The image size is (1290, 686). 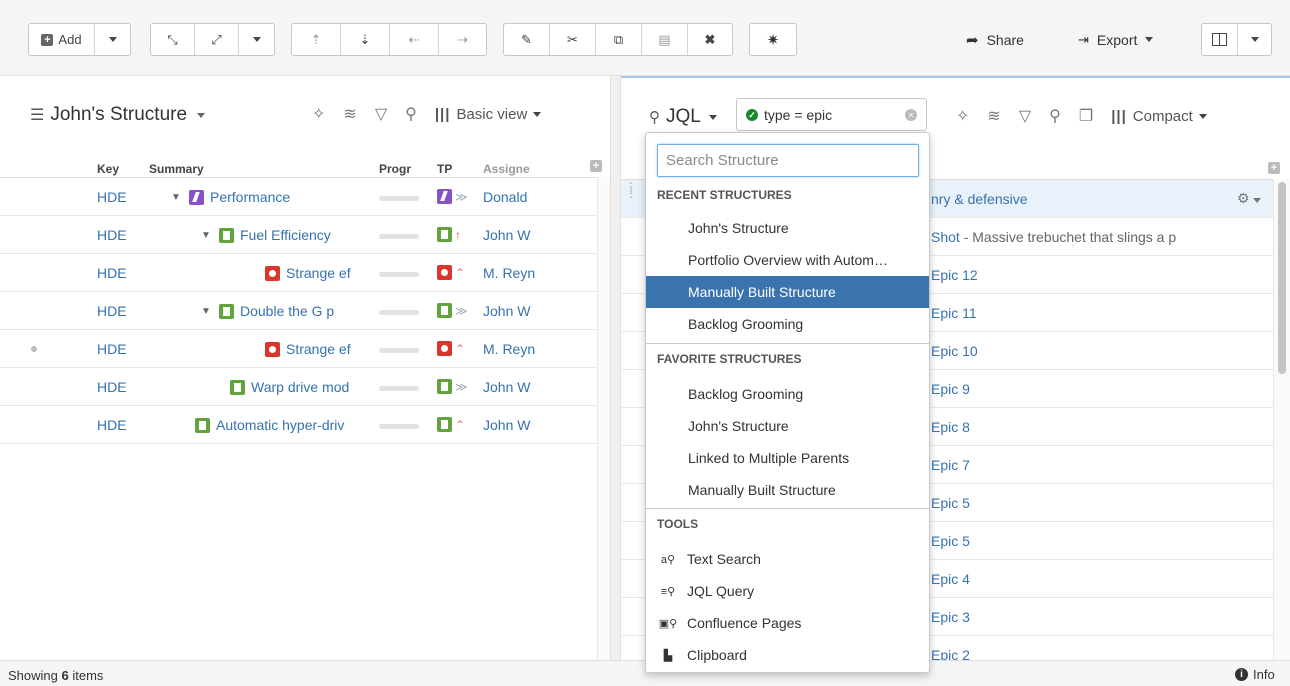 What do you see at coordinates (788, 160) in the screenshot?
I see `structure-search-input` at bounding box center [788, 160].